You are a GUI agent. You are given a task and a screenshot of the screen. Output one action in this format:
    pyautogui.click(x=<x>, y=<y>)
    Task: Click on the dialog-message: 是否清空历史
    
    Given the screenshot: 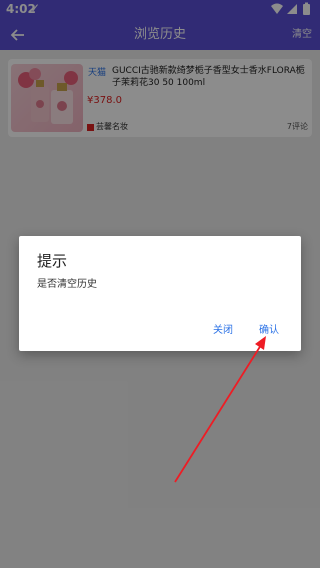 What is the action you would take?
    pyautogui.click(x=67, y=284)
    